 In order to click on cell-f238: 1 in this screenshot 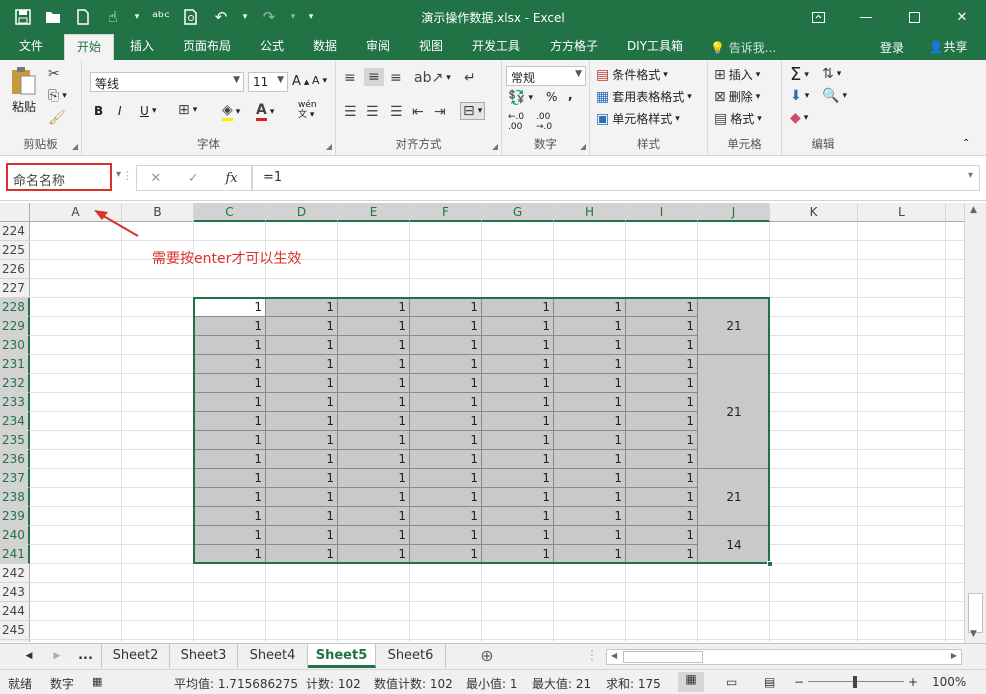, I will do `click(446, 497)`.